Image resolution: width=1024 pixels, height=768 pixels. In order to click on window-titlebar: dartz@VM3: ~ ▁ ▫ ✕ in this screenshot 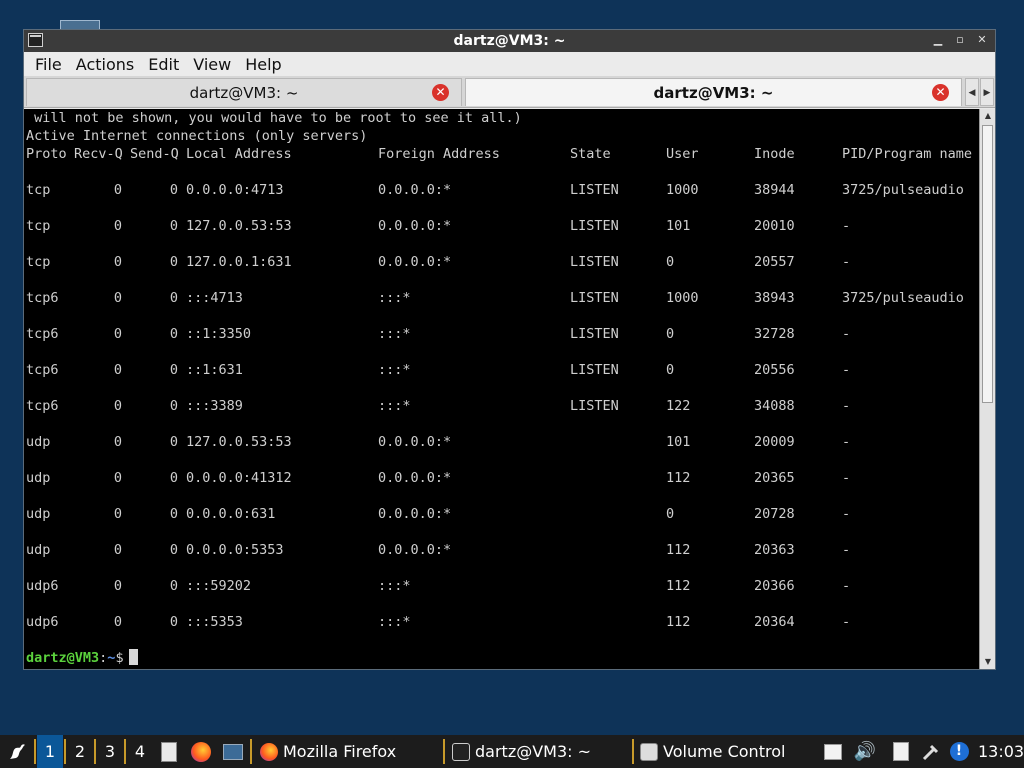, I will do `click(509, 41)`.